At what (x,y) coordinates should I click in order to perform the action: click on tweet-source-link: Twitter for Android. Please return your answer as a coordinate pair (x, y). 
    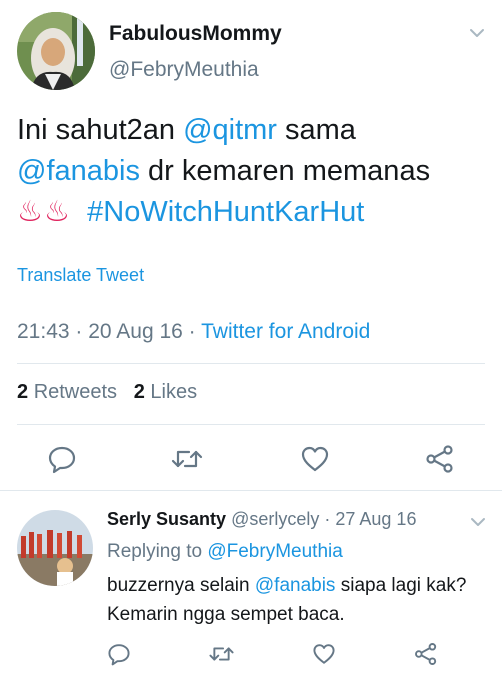
    Looking at the image, I should click on (285, 331).